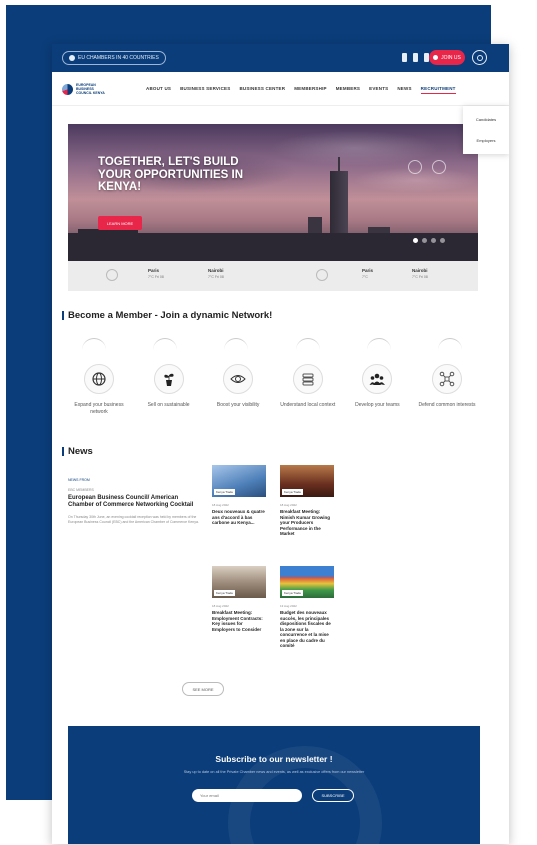  What do you see at coordinates (438, 90) in the screenshot?
I see `nav-item-recruitment: RECRUITMENT` at bounding box center [438, 90].